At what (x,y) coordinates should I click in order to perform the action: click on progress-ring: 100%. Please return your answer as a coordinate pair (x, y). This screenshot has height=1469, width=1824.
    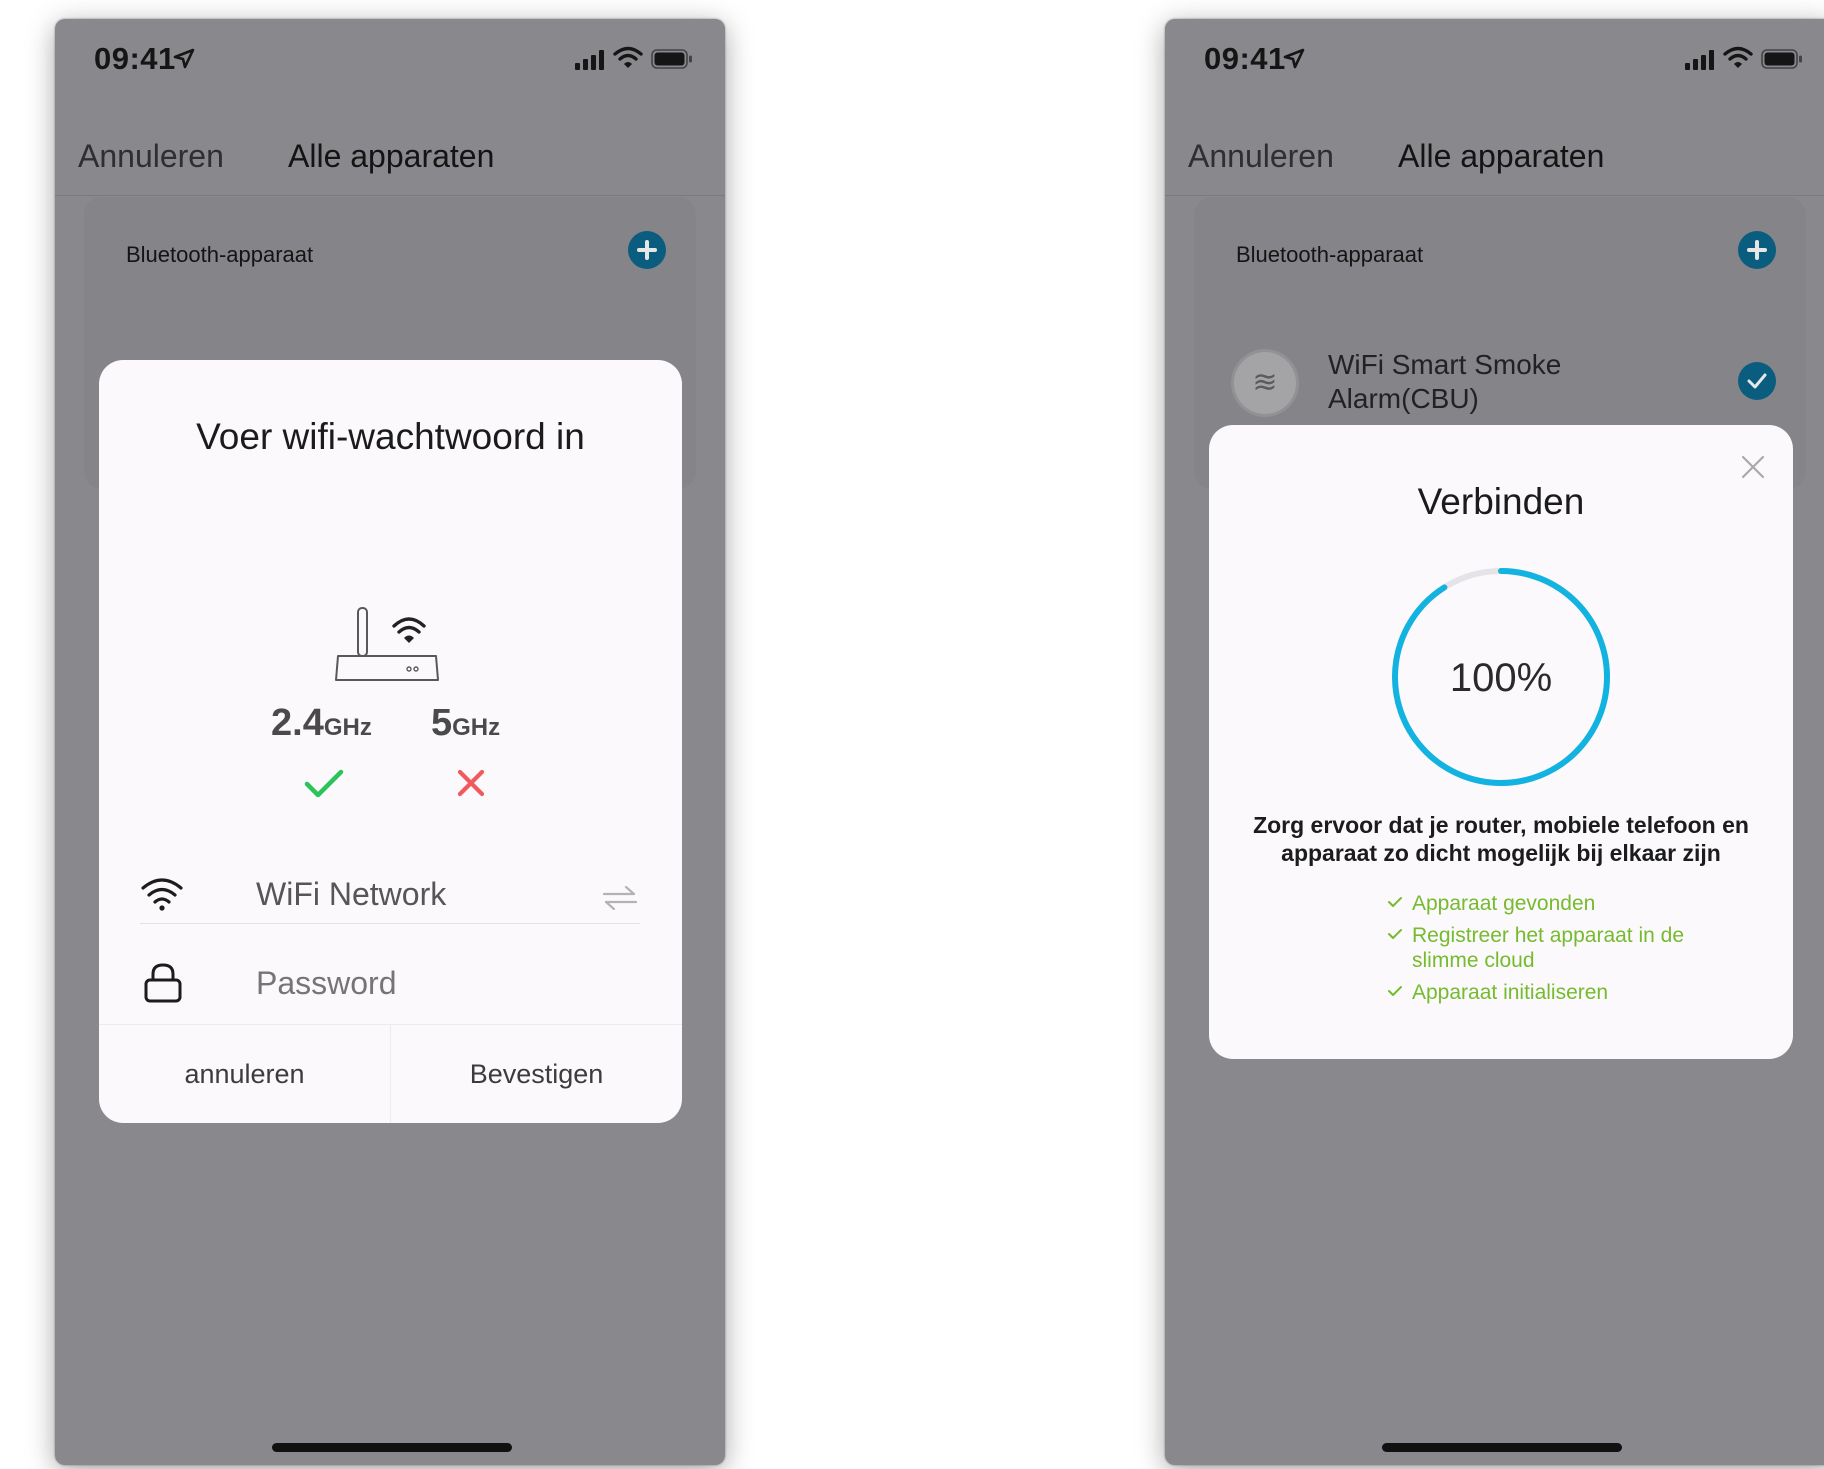
    Looking at the image, I should click on (1501, 677).